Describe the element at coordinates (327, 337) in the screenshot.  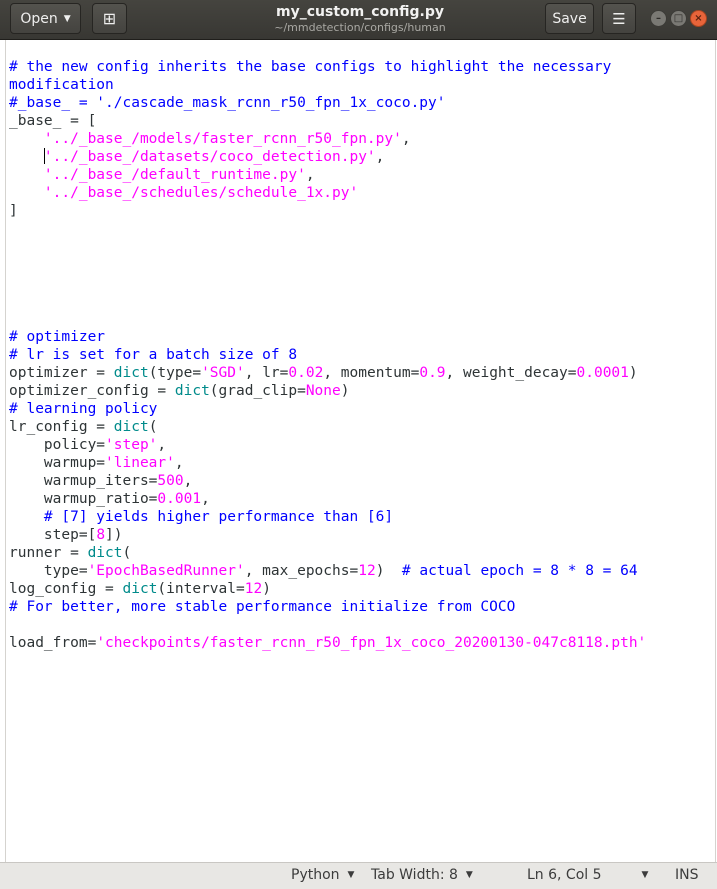
I see `code-line: # optimizer` at that location.